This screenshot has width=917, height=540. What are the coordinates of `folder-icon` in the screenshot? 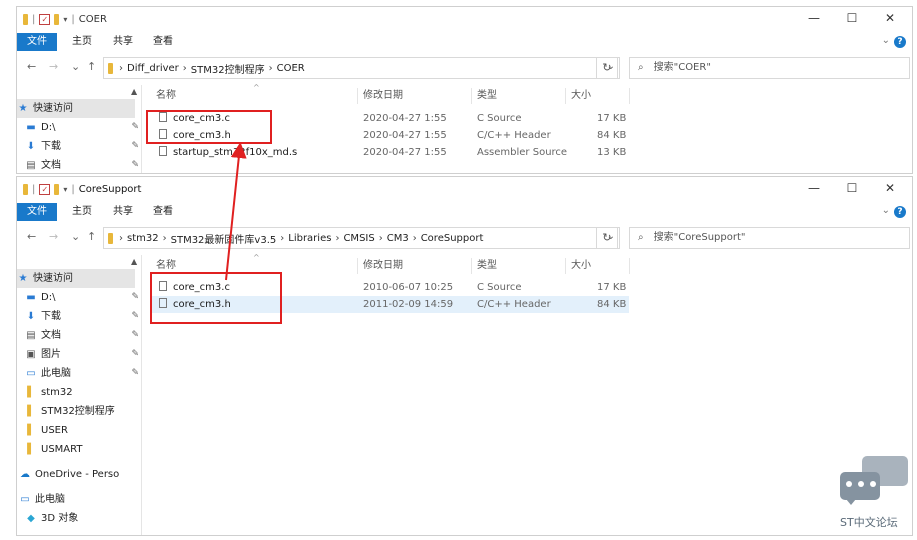 It's located at (110, 238).